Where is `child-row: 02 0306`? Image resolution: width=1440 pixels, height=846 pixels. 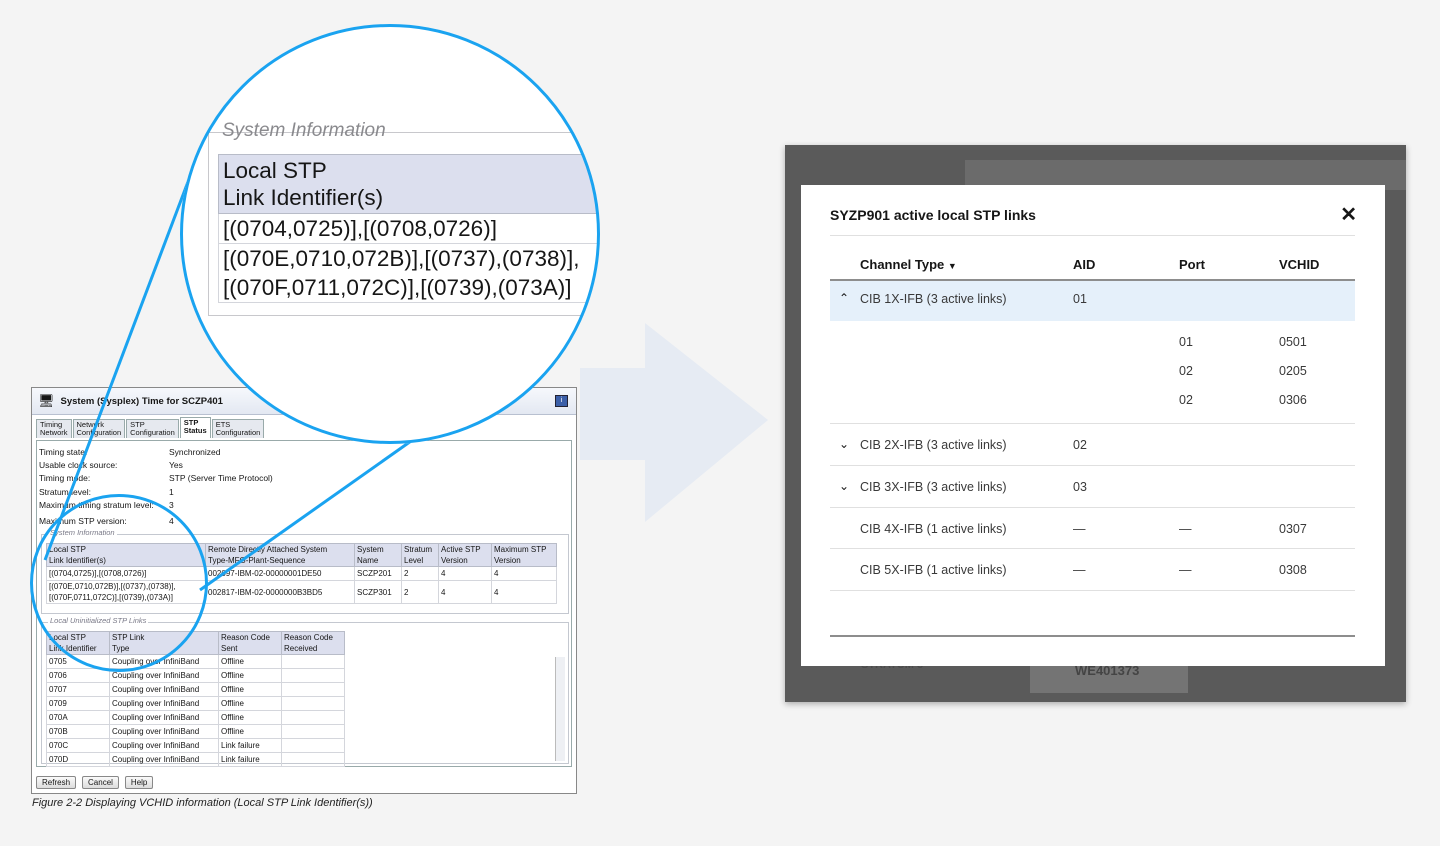
child-row: 02 0306 is located at coordinates (1243, 400).